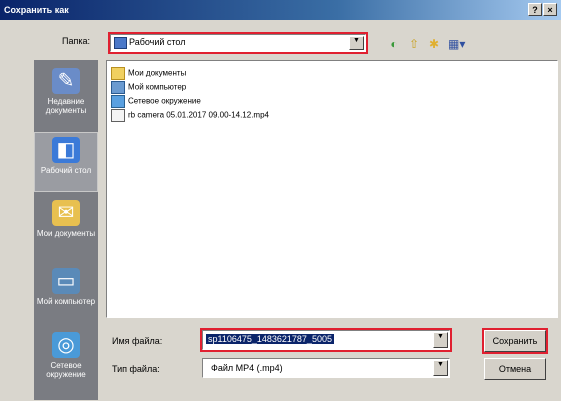 The height and width of the screenshot is (401, 561). Describe the element at coordinates (247, 368) in the screenshot. I see `filetype-value: Файл MP4 (.mp4)` at that location.